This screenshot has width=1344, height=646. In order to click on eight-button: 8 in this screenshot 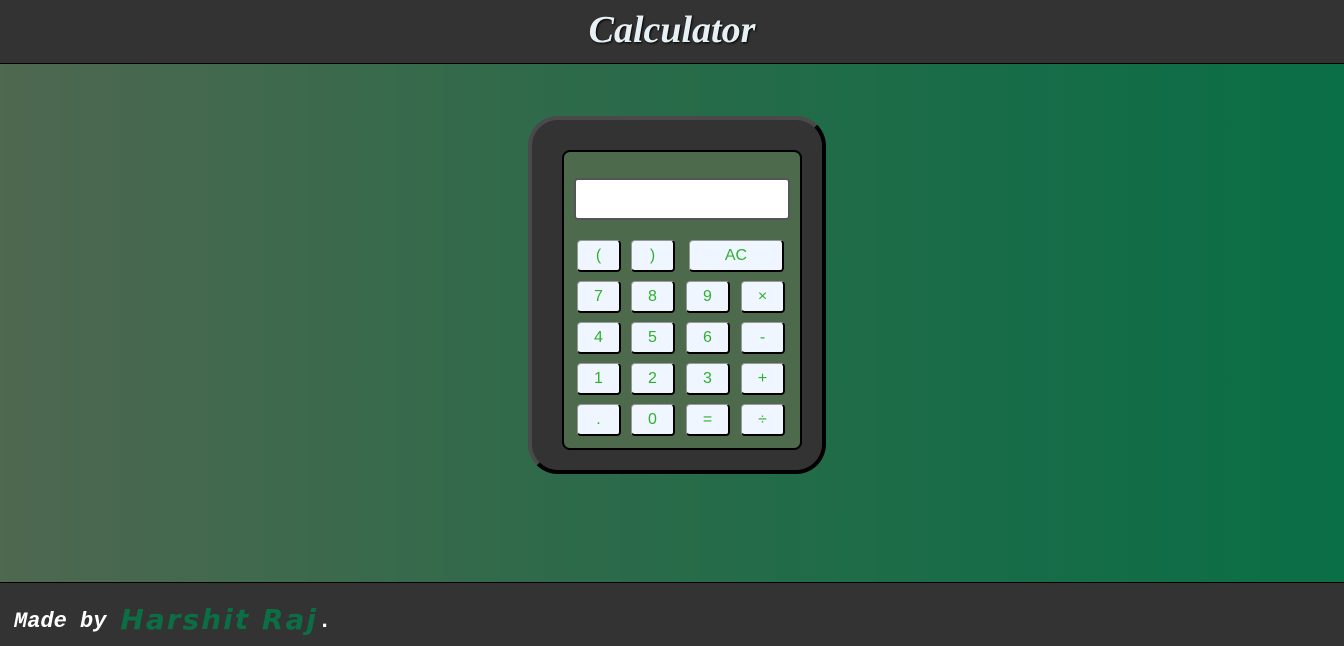, I will do `click(653, 297)`.